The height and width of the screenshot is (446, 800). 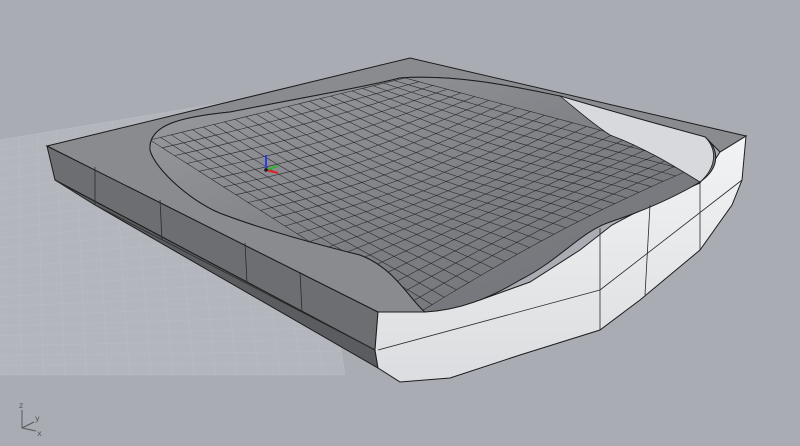 I want to click on world-axis-x-label: x, so click(x=39, y=433).